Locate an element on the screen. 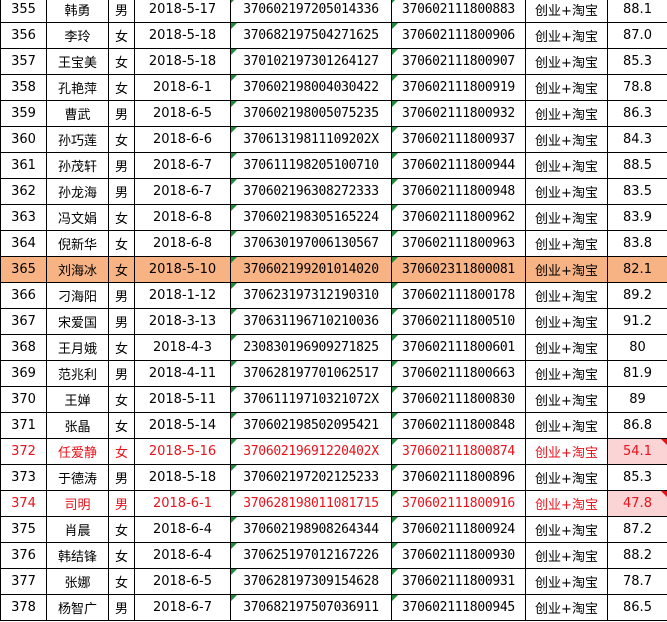 The image size is (667, 622). id-number-cell: 370625197012167226 is located at coordinates (311, 555).